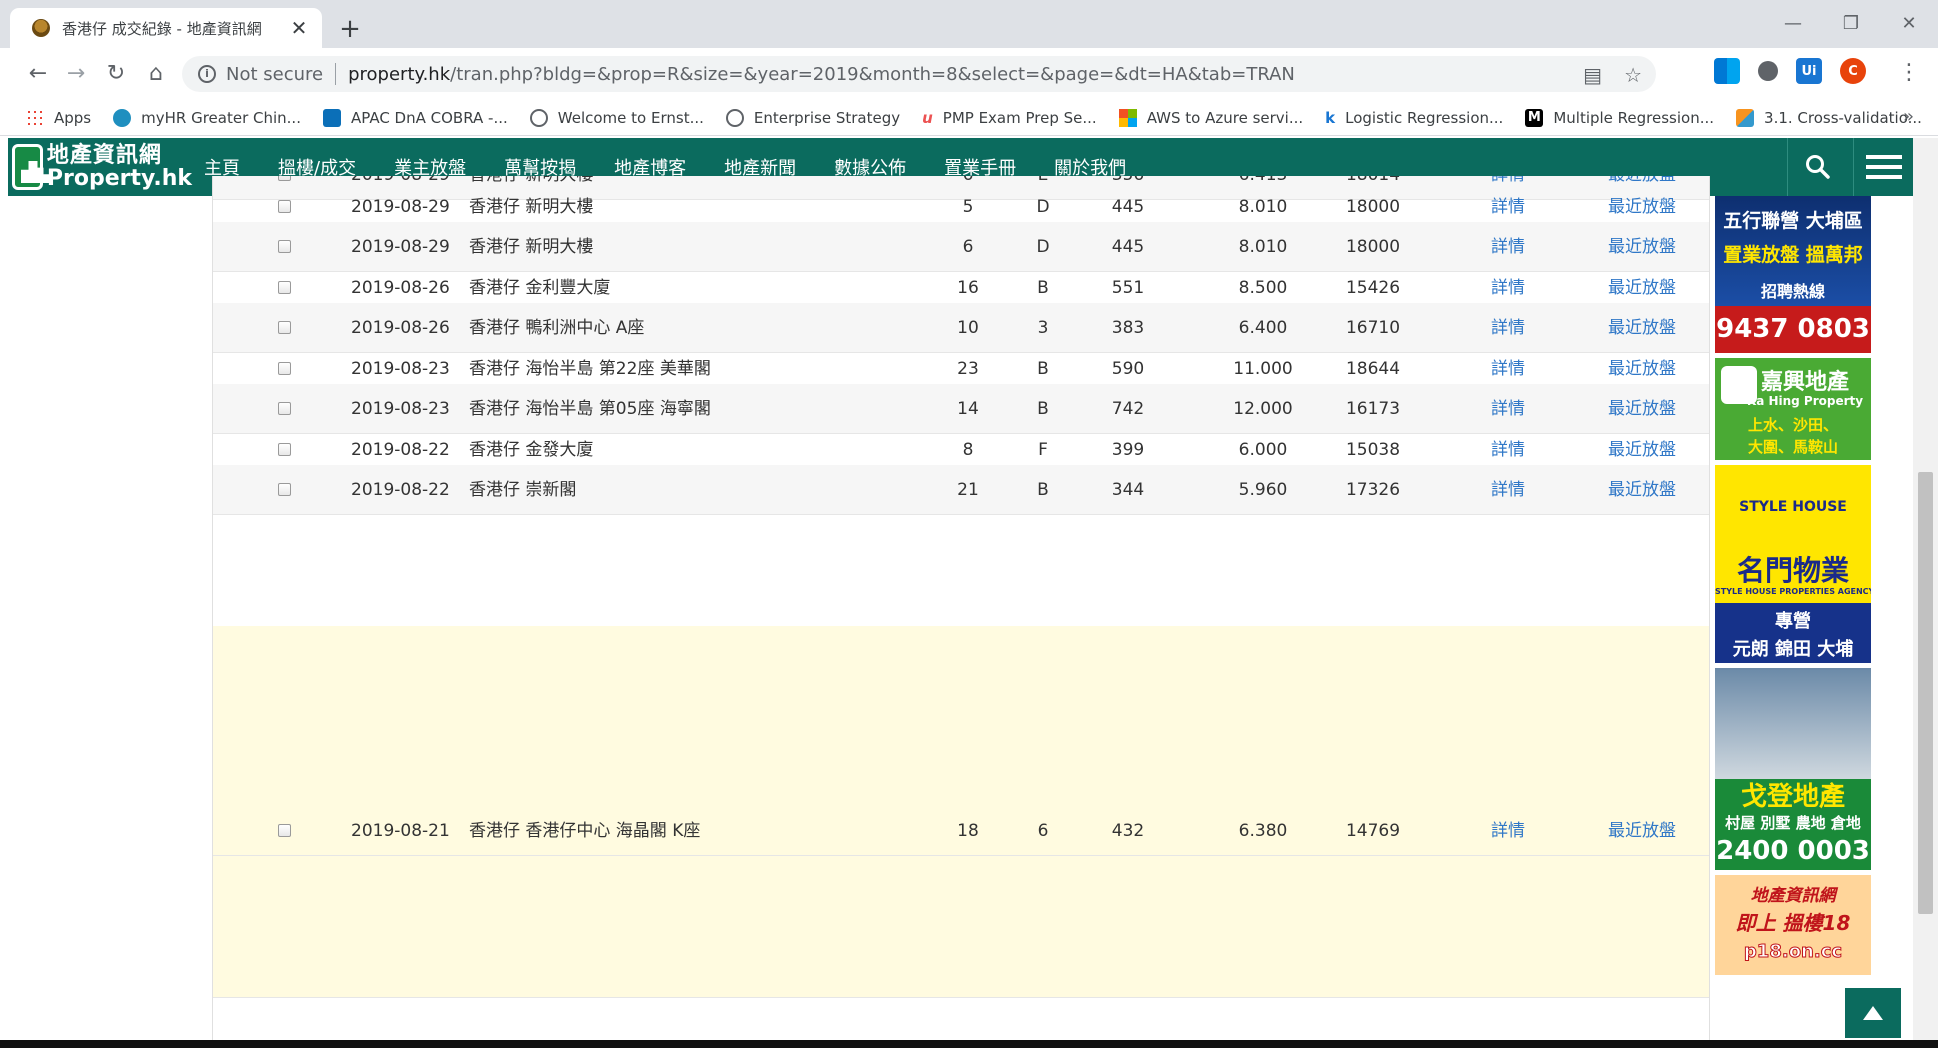 This screenshot has height=1048, width=1938. I want to click on table-row: 2019-08-22 香港仔 崇新閣 21 B 344 5.960 17326 詳情 最近放盤, so click(961, 490).